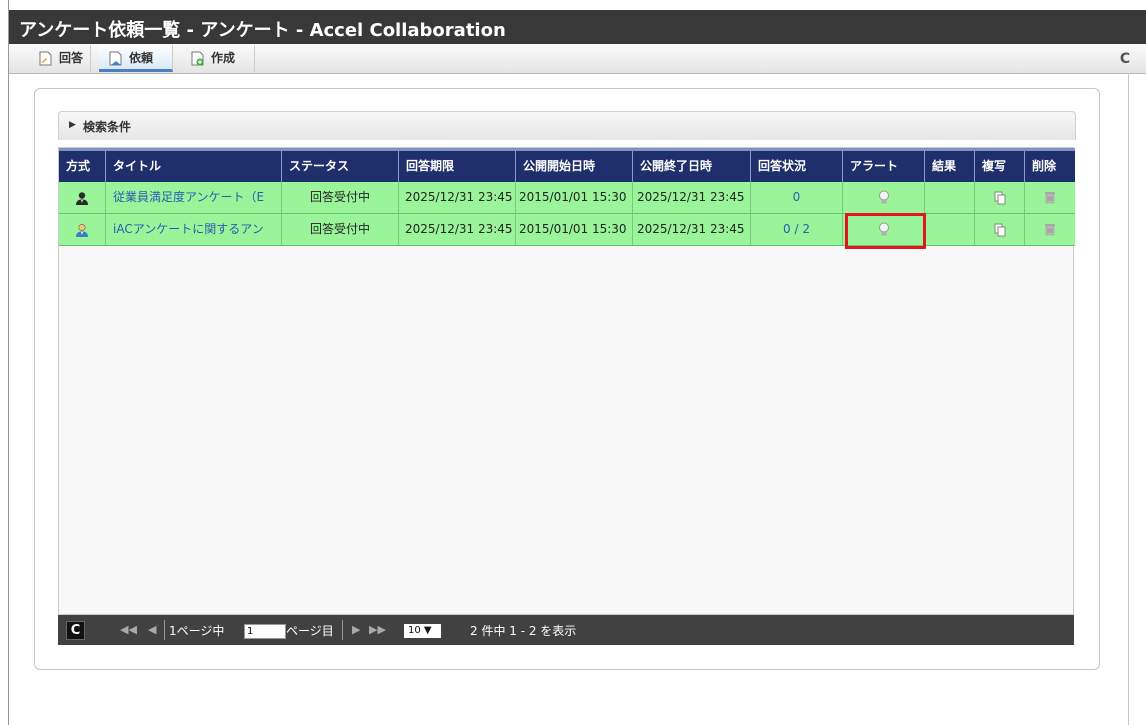 The width and height of the screenshot is (1146, 725). I want to click on page-suffix: ページ目, so click(310, 631).